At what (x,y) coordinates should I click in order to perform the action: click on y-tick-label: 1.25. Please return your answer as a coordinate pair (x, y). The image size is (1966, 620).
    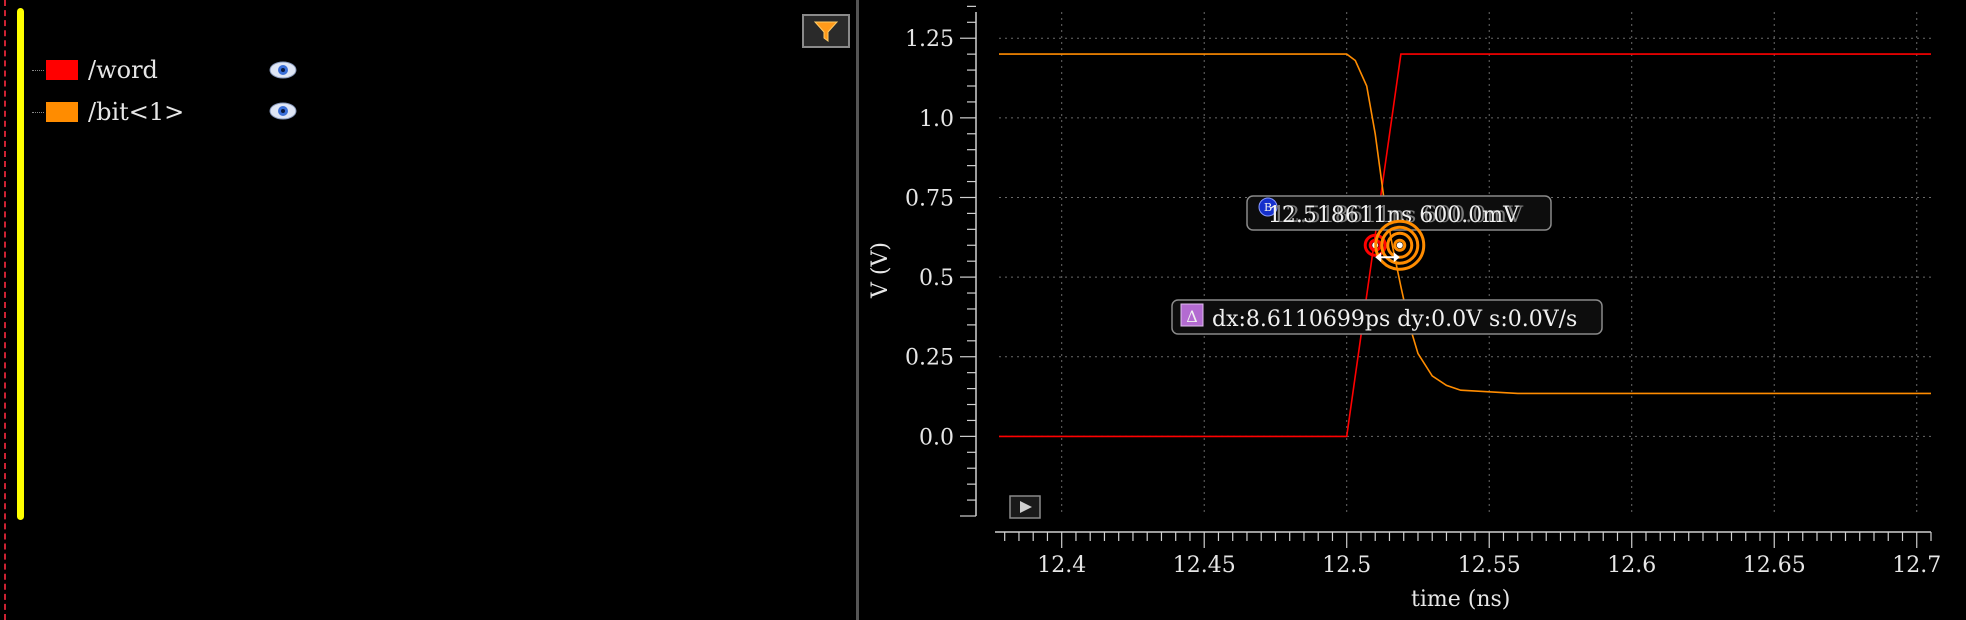
    Looking at the image, I should click on (929, 39).